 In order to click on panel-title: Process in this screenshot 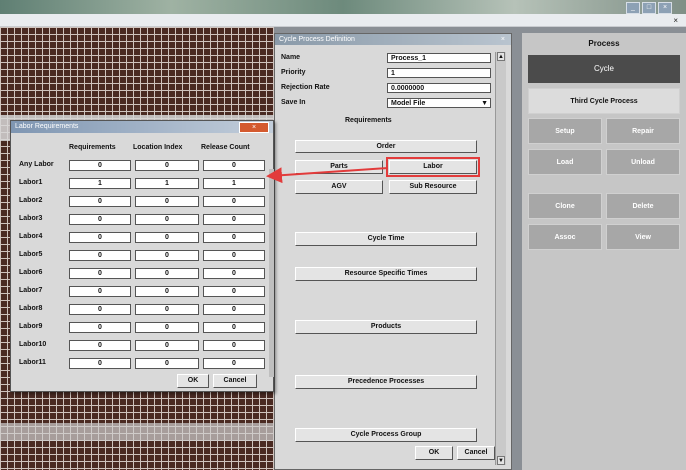, I will do `click(604, 43)`.